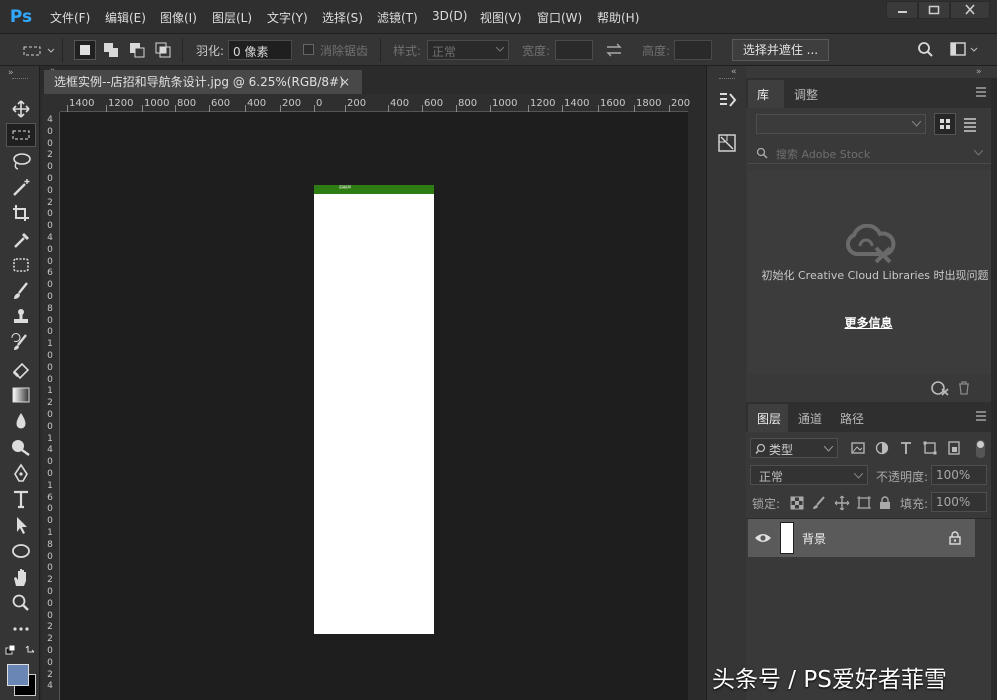 Image resolution: width=997 pixels, height=700 pixels. Describe the element at coordinates (178, 17) in the screenshot. I see `menu-image: 图像(I)` at that location.